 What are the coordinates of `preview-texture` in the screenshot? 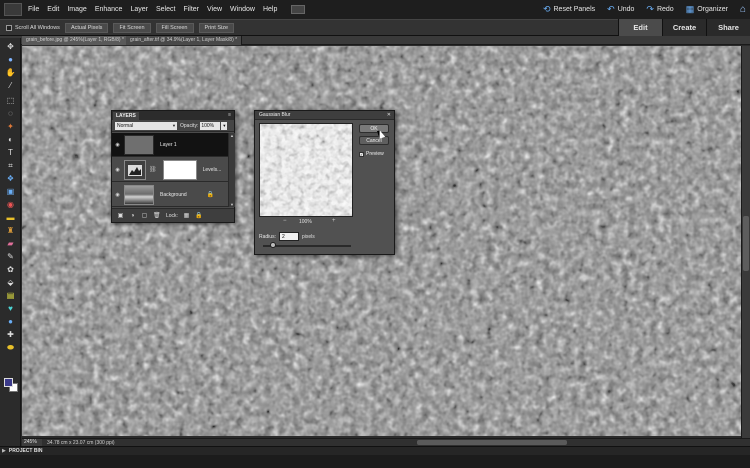 It's located at (306, 170).